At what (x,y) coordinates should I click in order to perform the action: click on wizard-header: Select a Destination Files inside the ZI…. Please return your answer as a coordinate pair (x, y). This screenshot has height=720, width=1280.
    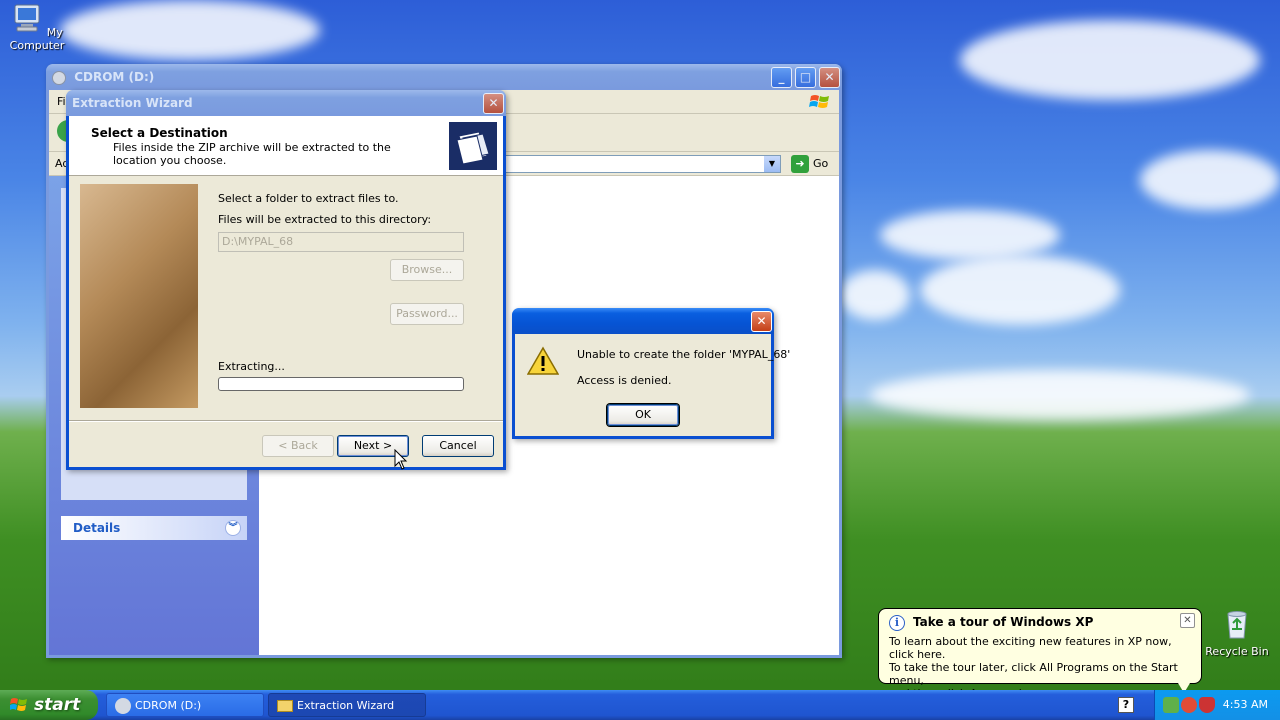
    Looking at the image, I should click on (286, 146).